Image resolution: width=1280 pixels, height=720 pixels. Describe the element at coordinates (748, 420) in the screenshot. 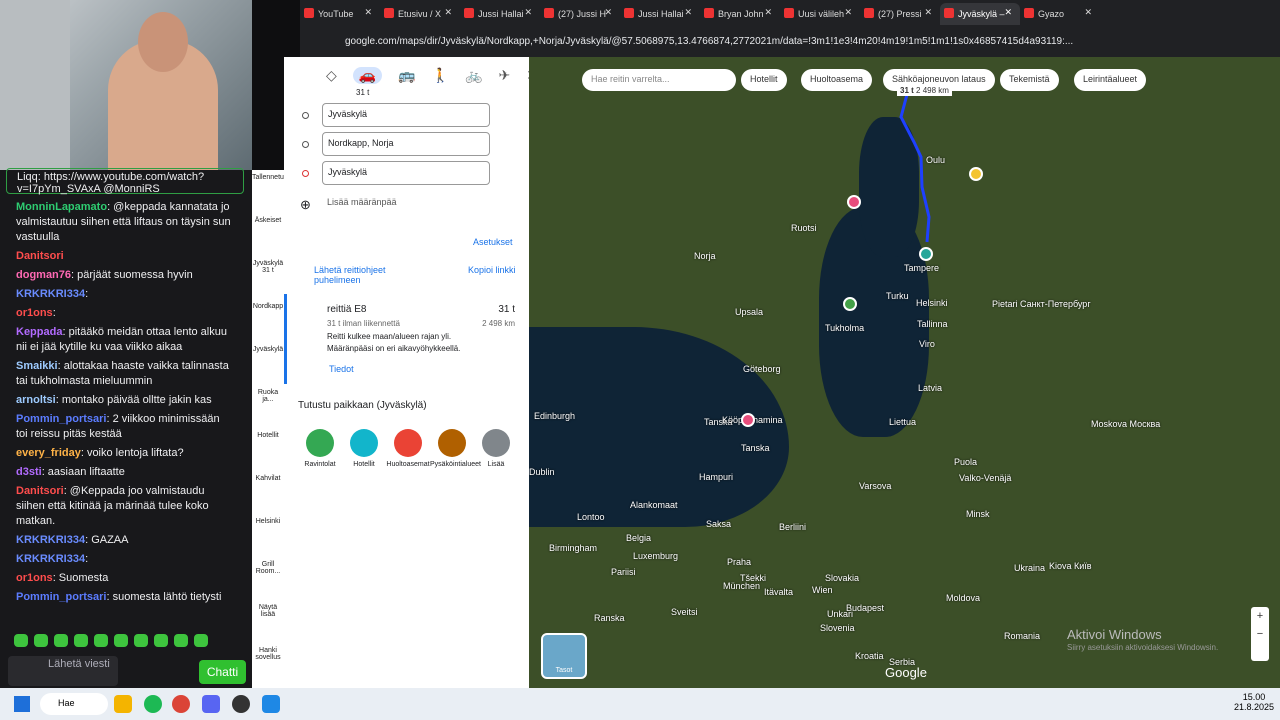

I see `map-pin` at that location.